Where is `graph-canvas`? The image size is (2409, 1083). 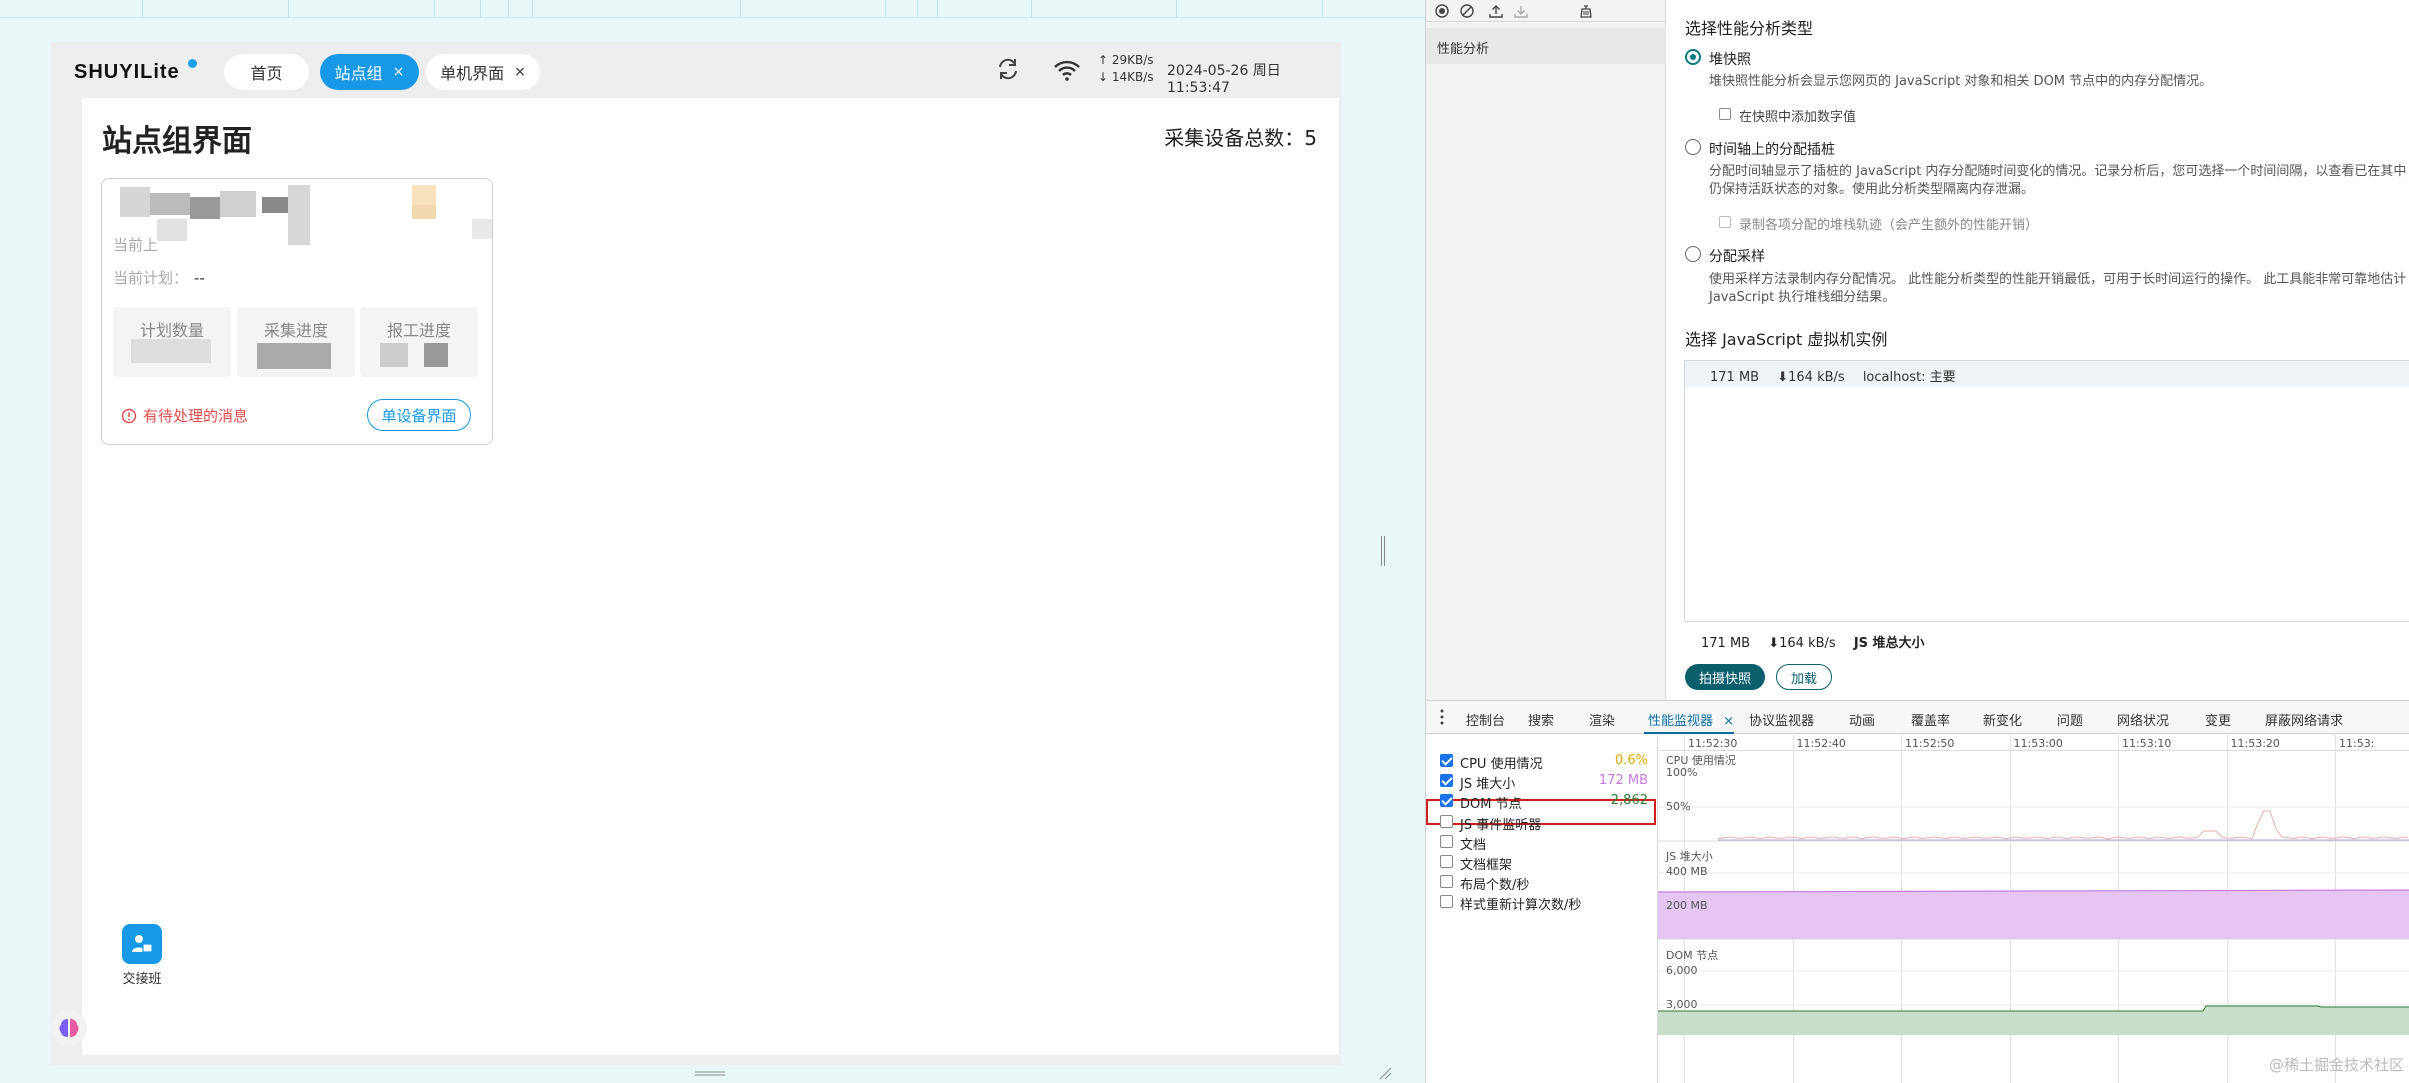 graph-canvas is located at coordinates (2033, 920).